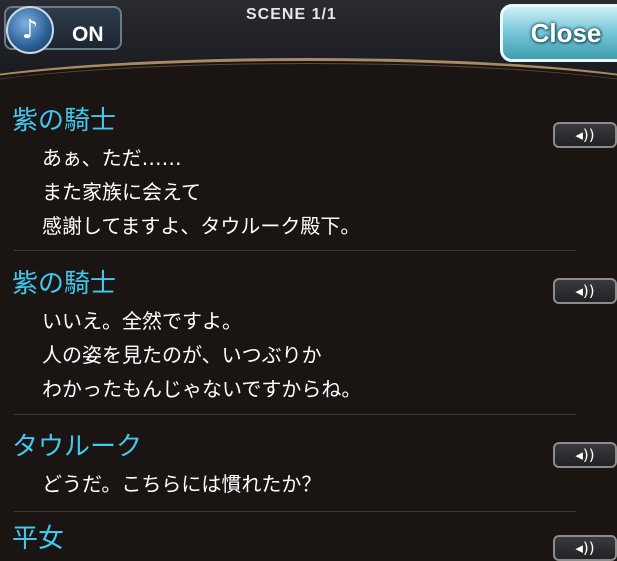 The image size is (617, 561). Describe the element at coordinates (291, 14) in the screenshot. I see `scene-counter: SCENE 1/1` at that location.